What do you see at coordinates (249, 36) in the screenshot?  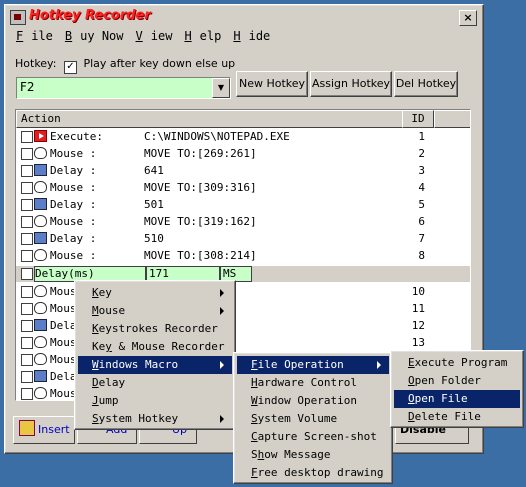 I see `menu-hide: Hide` at bounding box center [249, 36].